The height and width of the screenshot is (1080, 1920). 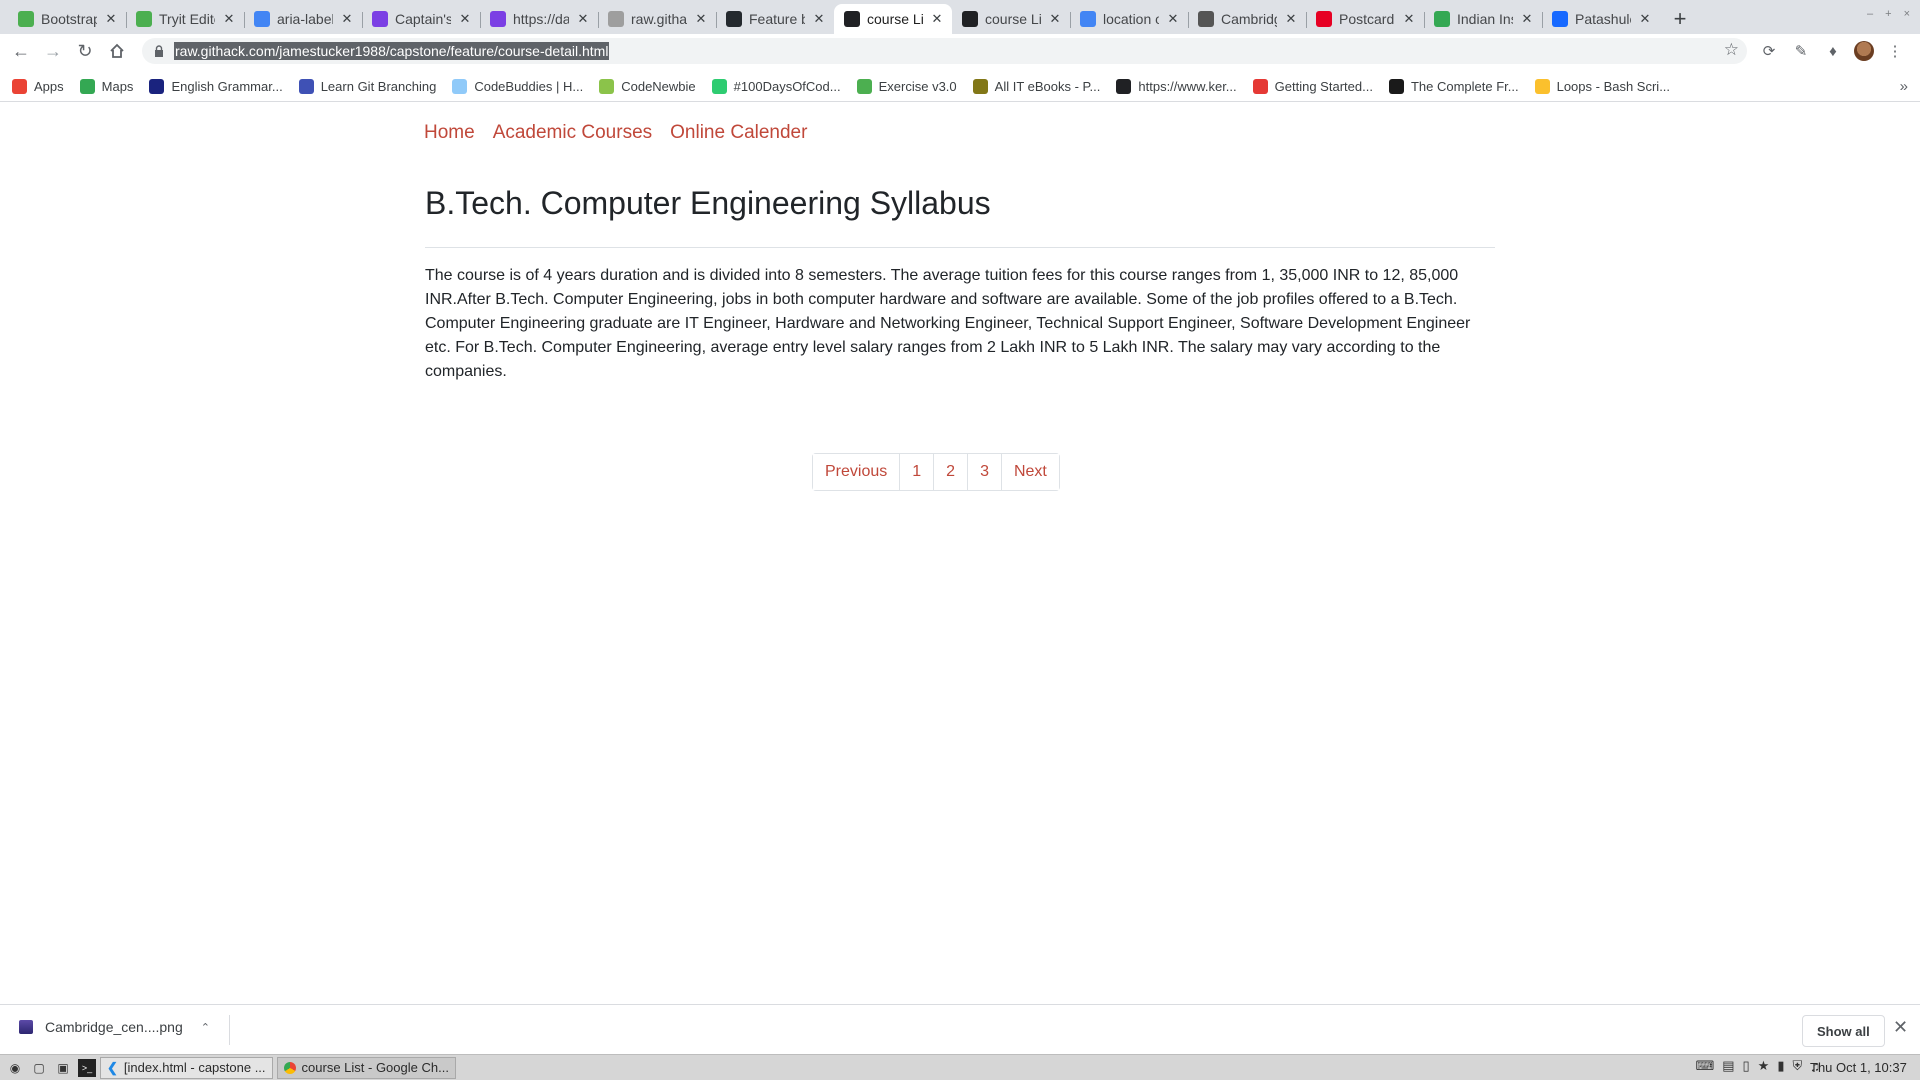 What do you see at coordinates (852, 19) in the screenshot?
I see `globe-icon` at bounding box center [852, 19].